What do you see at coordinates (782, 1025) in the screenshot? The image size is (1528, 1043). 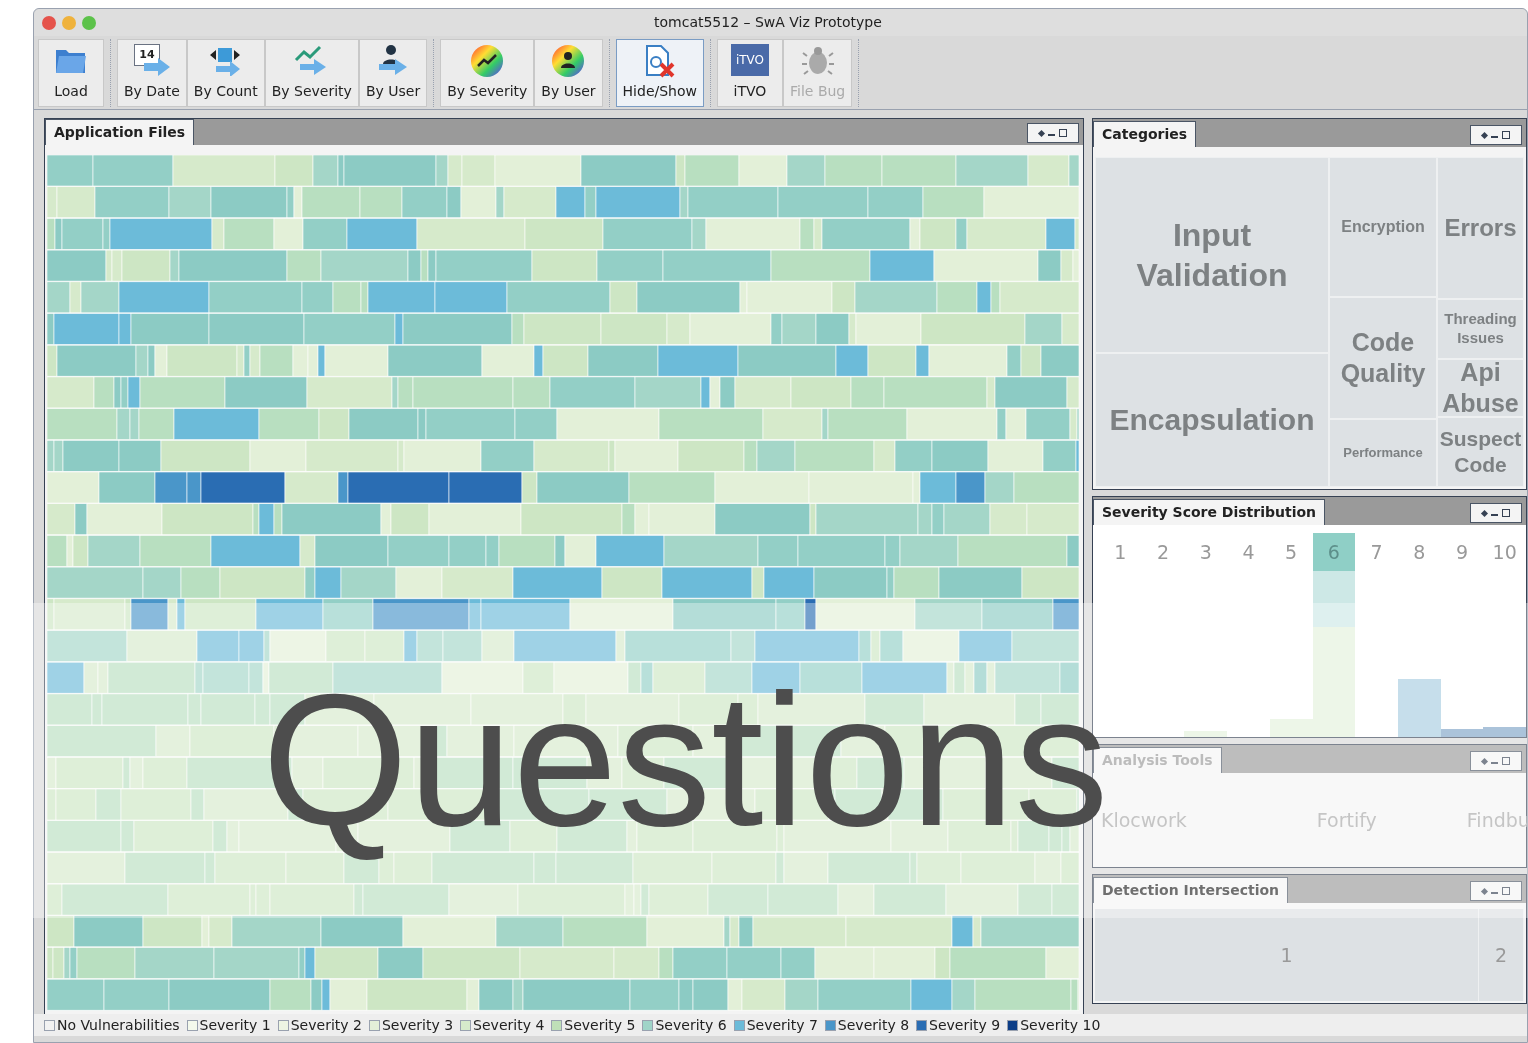 I see `legend-label: Severity 7` at bounding box center [782, 1025].